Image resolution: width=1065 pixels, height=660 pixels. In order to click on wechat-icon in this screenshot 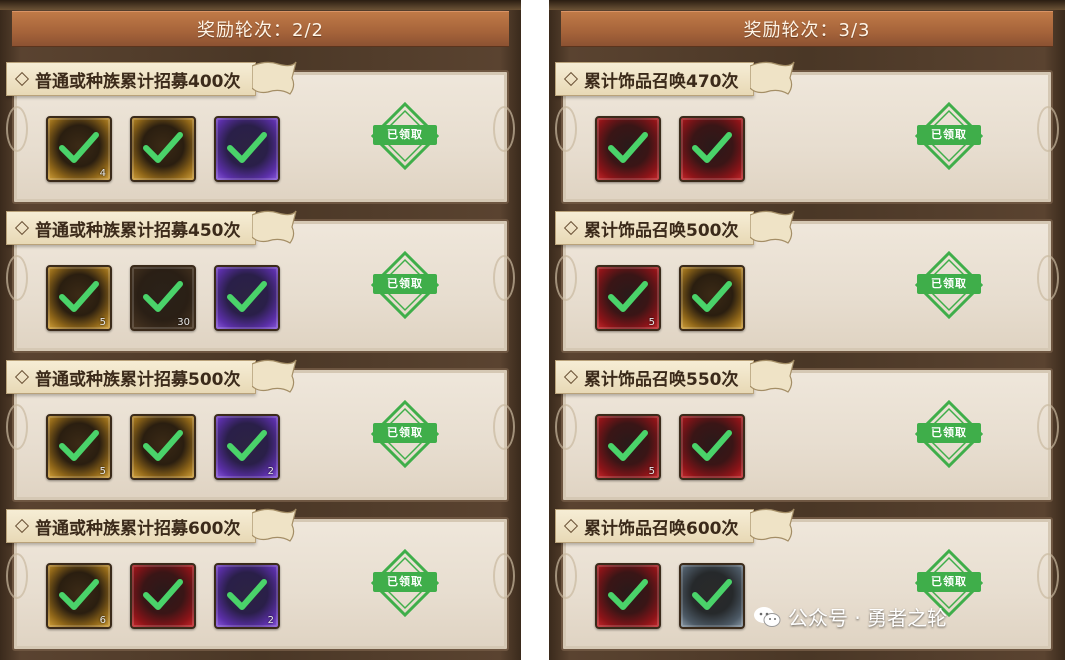, I will do `click(767, 616)`.